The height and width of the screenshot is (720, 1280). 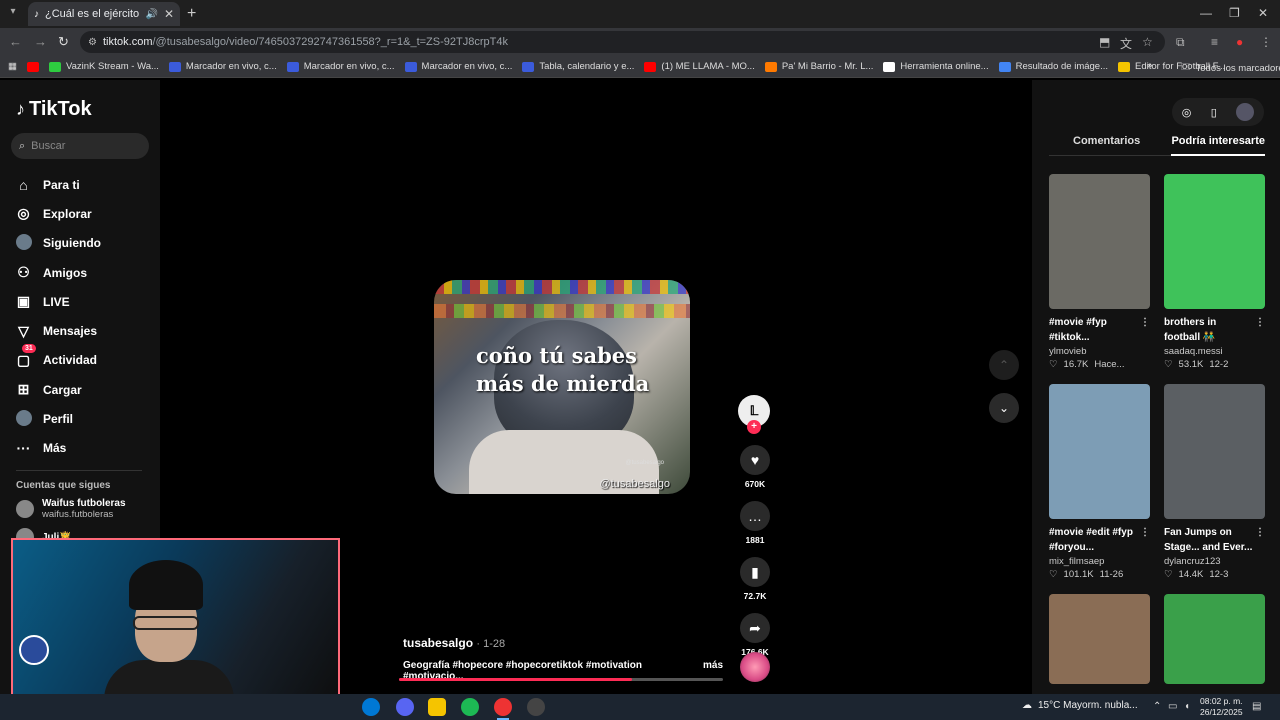 I want to click on network-icon: ▭, so click(x=1172, y=706).